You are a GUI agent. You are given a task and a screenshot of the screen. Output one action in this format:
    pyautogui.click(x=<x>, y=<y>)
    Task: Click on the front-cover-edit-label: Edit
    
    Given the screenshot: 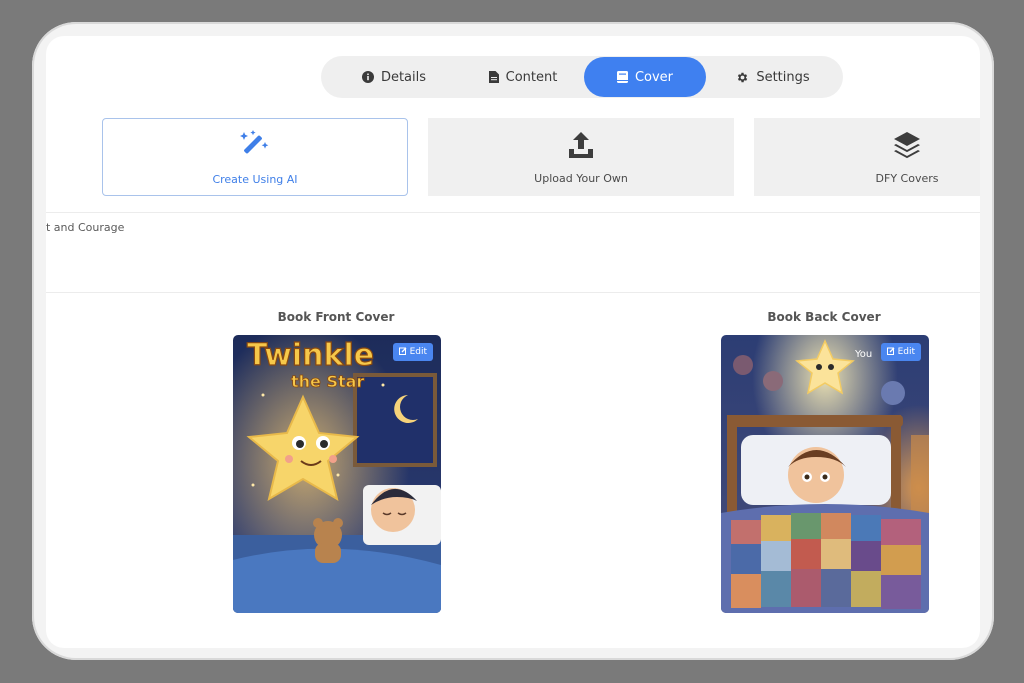 What is the action you would take?
    pyautogui.click(x=418, y=352)
    